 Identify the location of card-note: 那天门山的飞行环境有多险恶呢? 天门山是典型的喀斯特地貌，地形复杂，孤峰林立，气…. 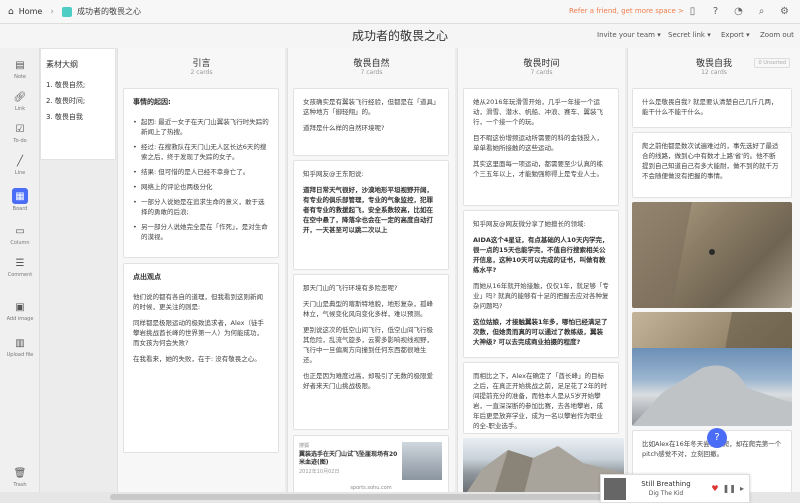
(371, 352).